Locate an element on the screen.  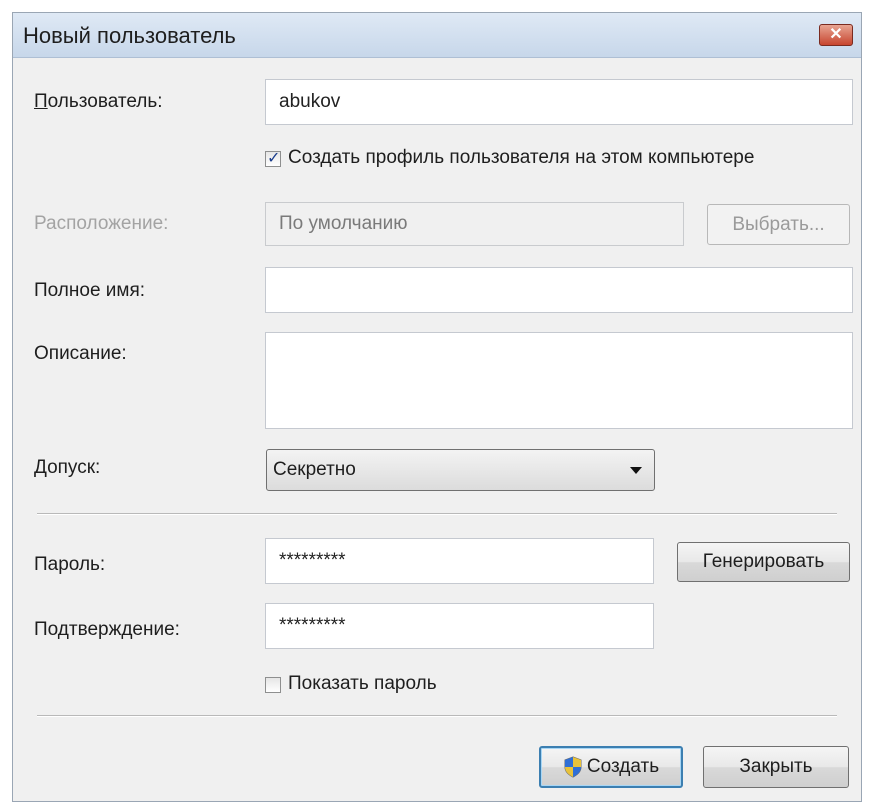
confirm-label: Подтверждение: is located at coordinates (107, 629).